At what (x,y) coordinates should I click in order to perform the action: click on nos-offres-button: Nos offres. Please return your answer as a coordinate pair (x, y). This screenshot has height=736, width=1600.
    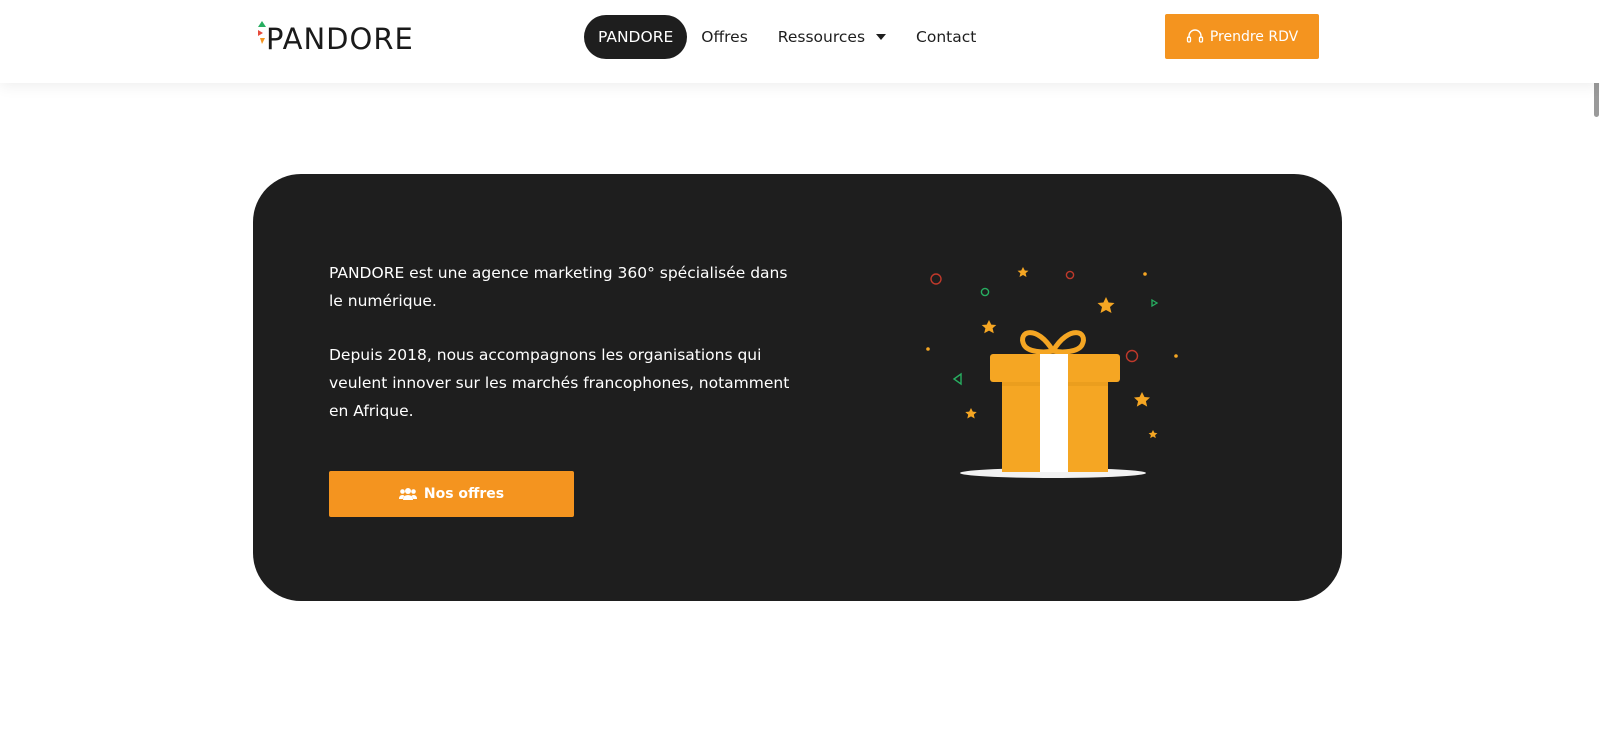
    Looking at the image, I should click on (451, 494).